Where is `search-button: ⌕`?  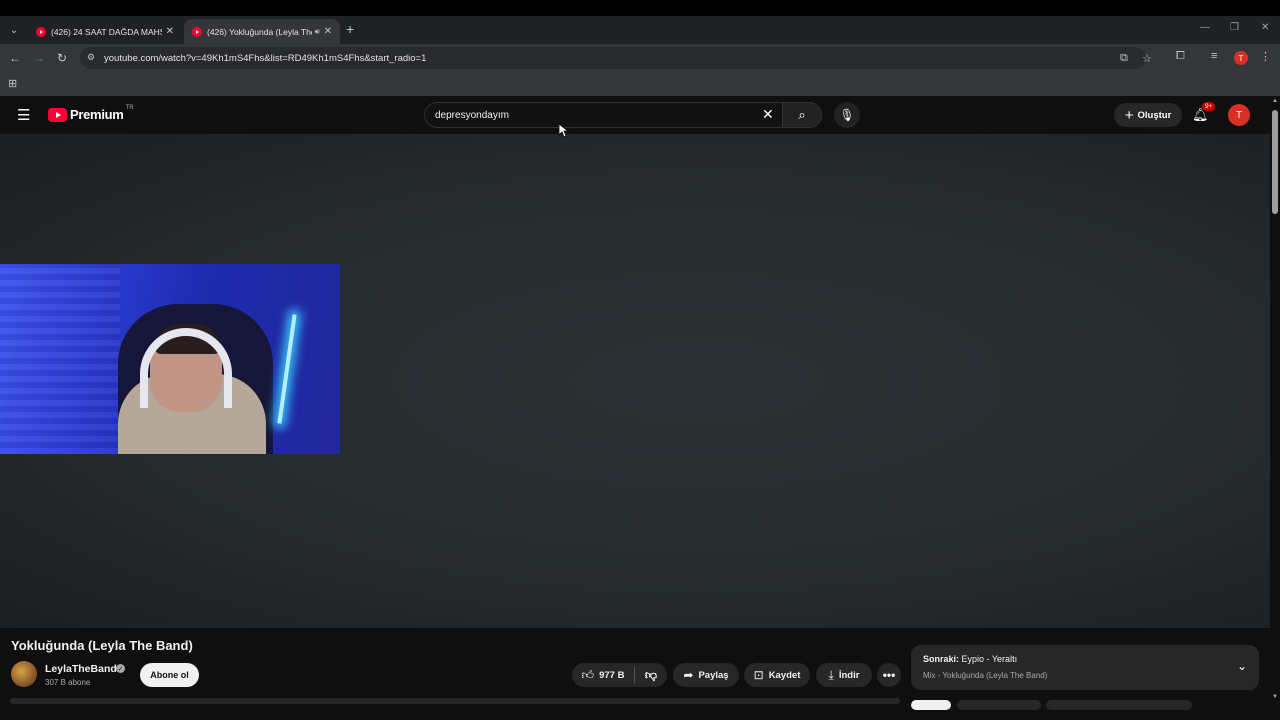 search-button: ⌕ is located at coordinates (802, 115).